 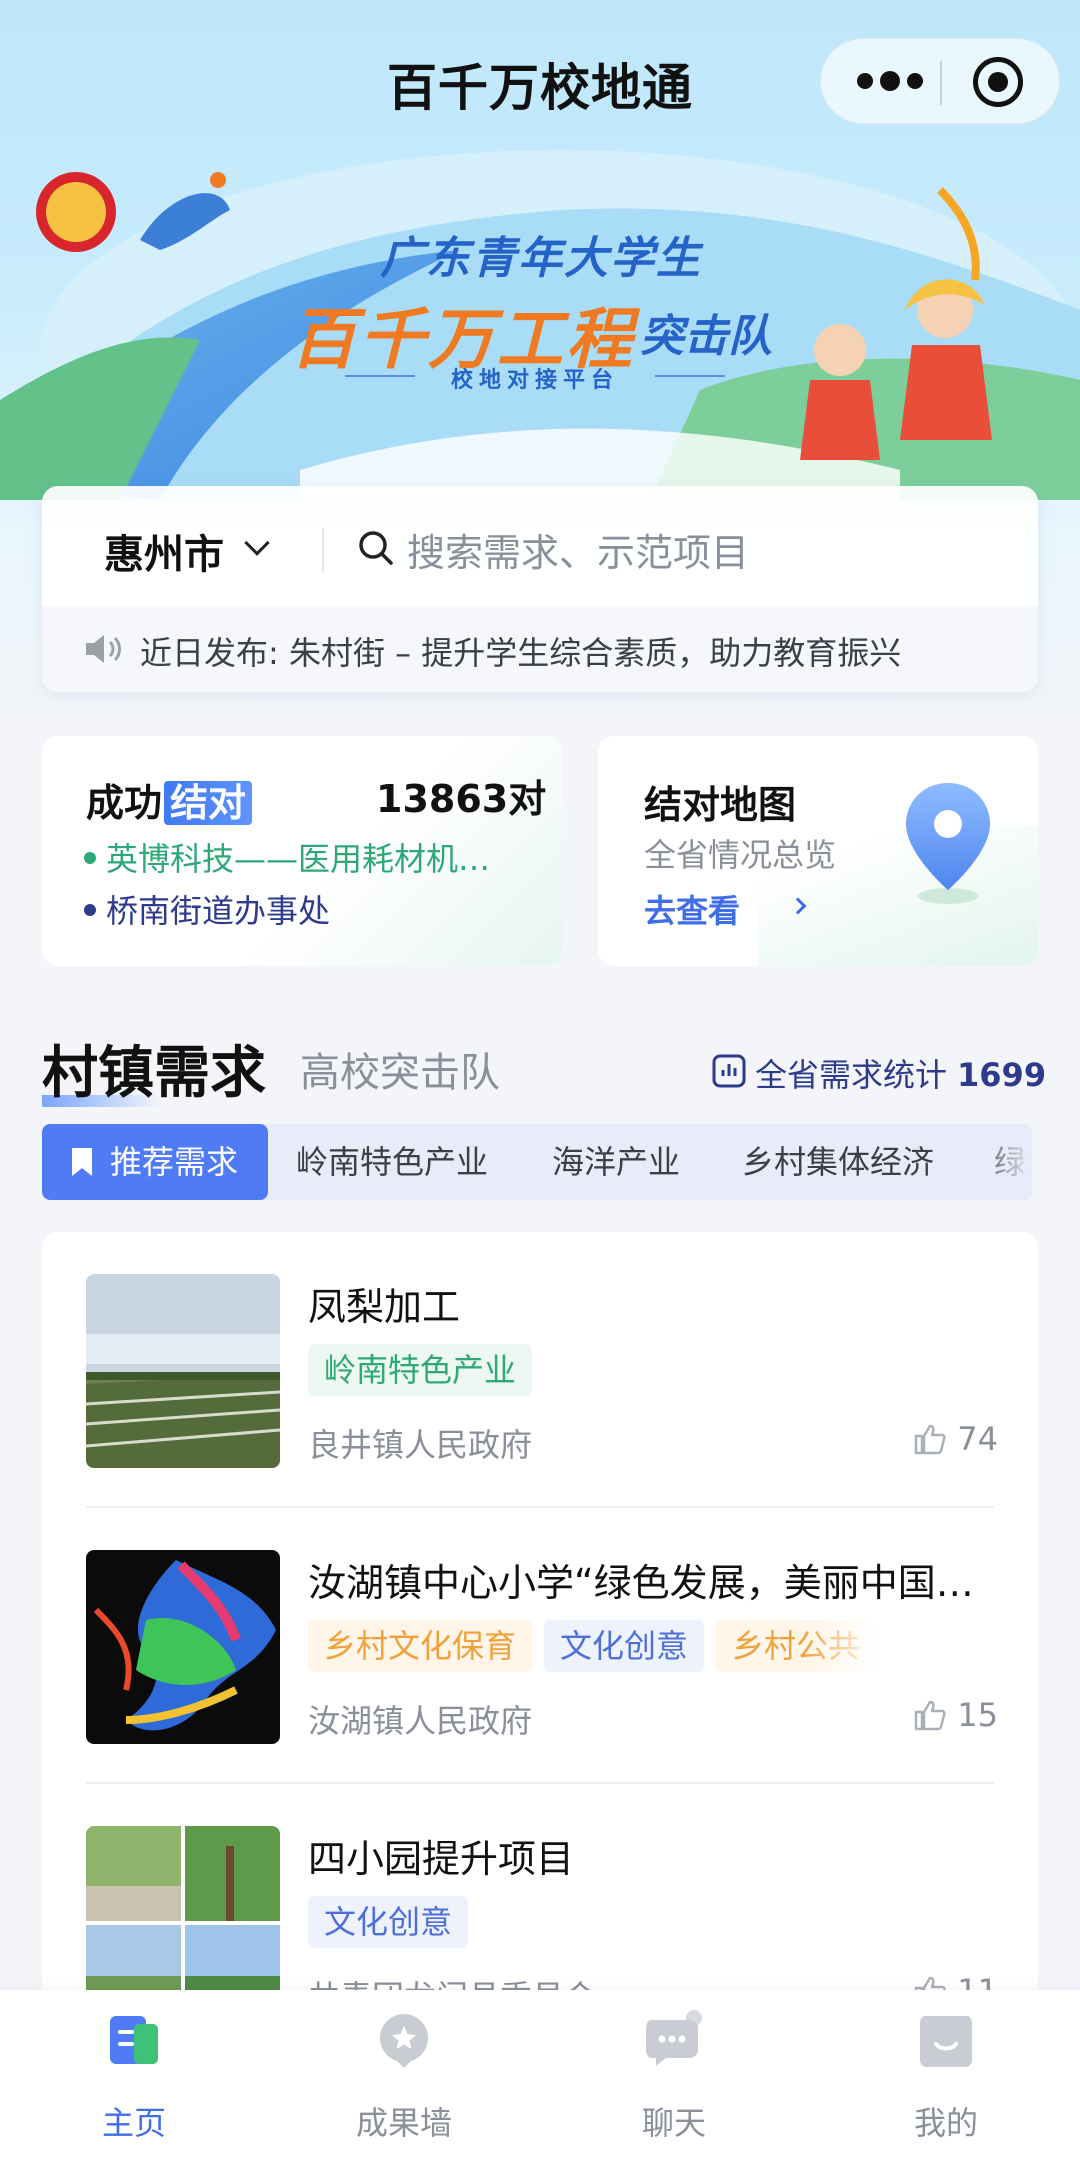 What do you see at coordinates (945, 2123) in the screenshot?
I see `tab-label: 我的` at bounding box center [945, 2123].